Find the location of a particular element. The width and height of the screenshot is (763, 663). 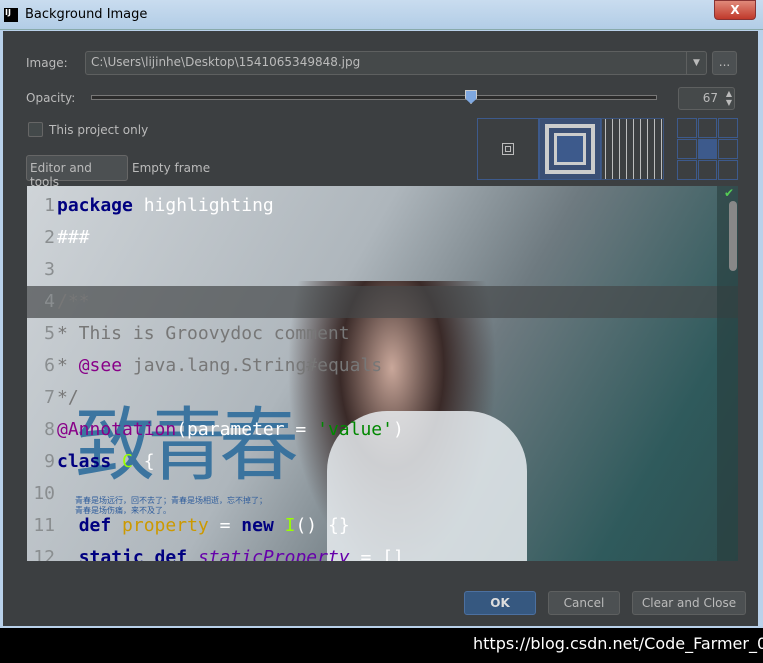

code-token: (parameter = is located at coordinates (247, 429).